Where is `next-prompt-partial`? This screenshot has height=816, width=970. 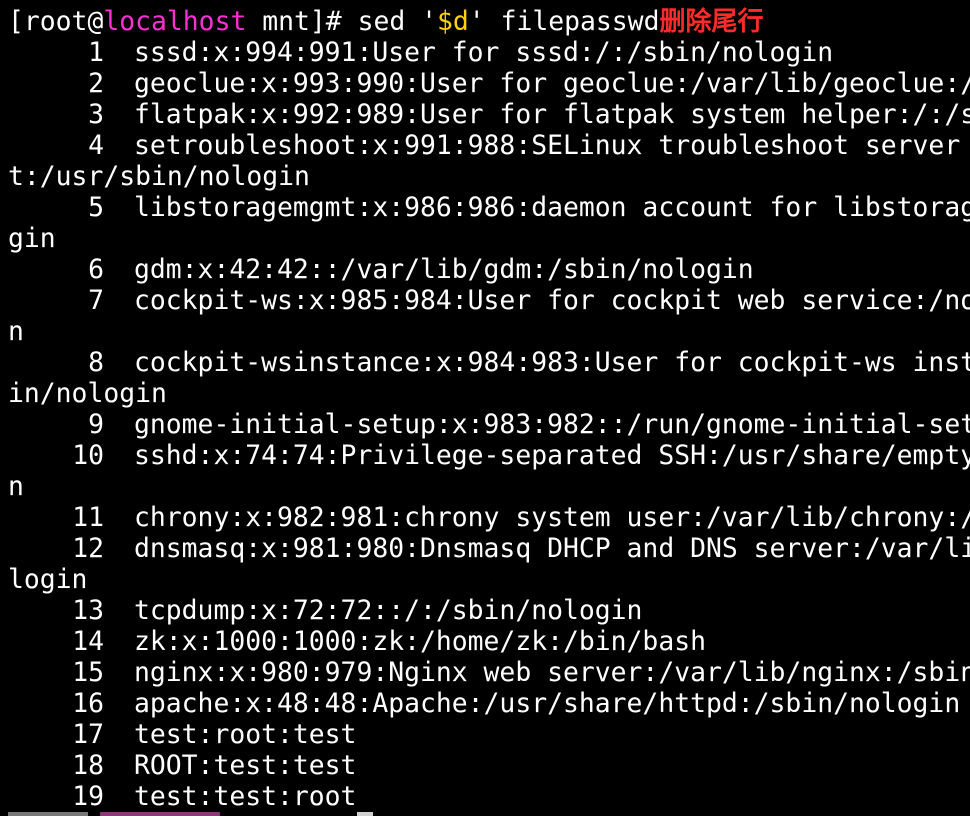
next-prompt-partial is located at coordinates (150, 814).